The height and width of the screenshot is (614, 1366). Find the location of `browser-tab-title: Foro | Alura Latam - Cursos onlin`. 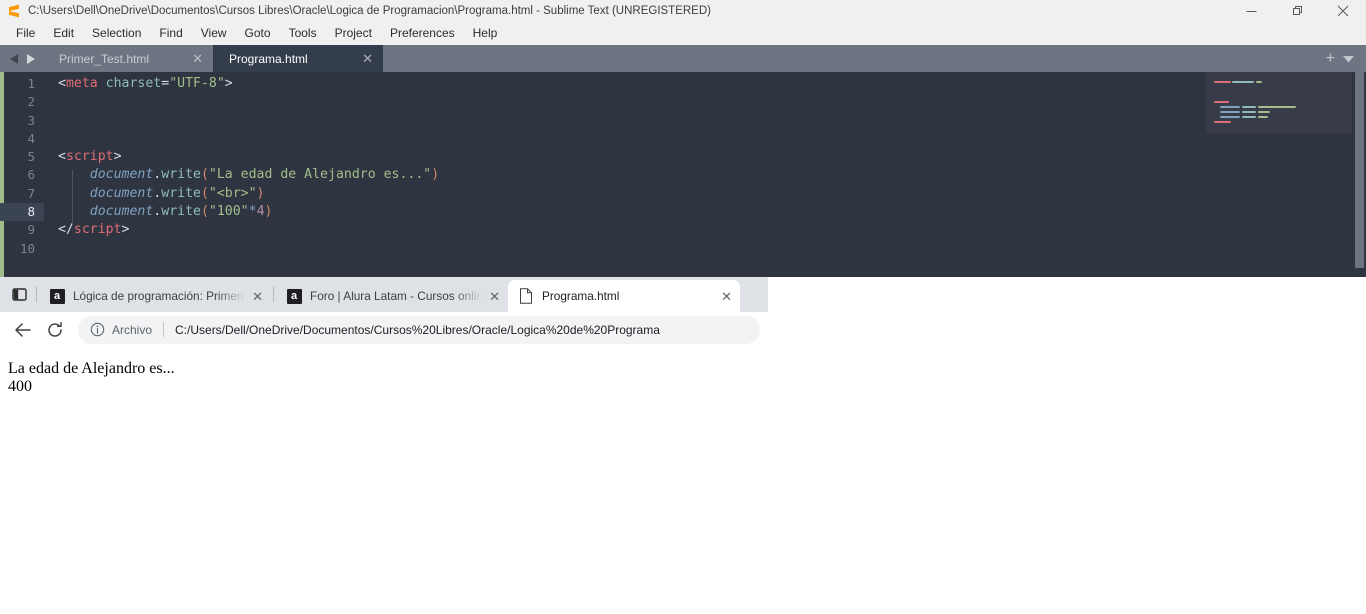

browser-tab-title: Foro | Alura Latam - Cursos onlin is located at coordinates (396, 296).